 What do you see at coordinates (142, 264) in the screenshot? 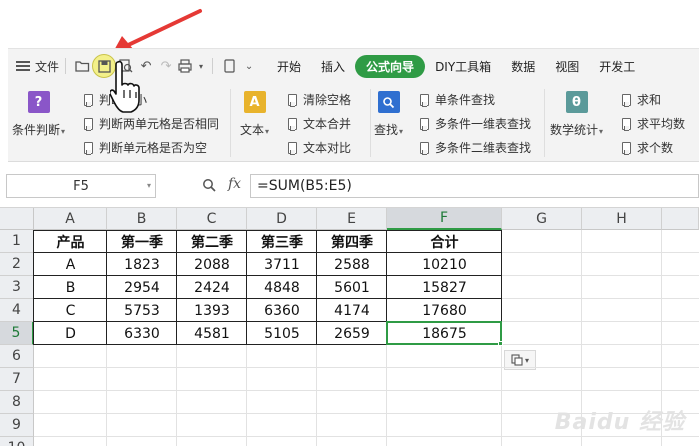
I see `table-cell: 1823` at bounding box center [142, 264].